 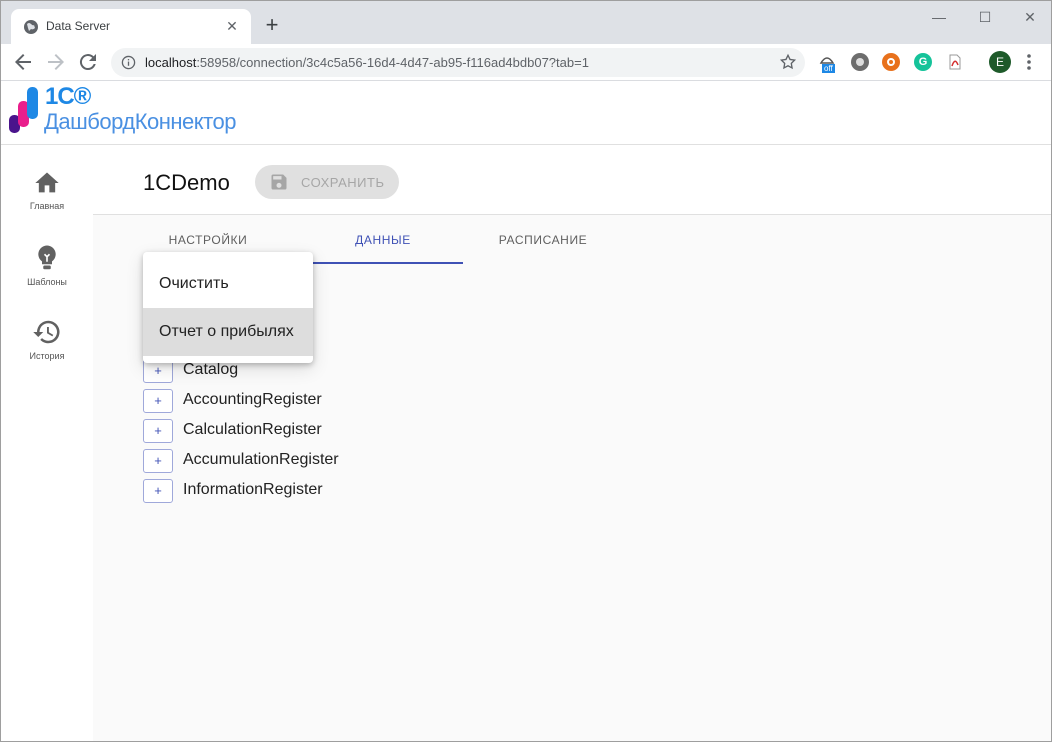 I want to click on title-bar: 1CDemo СОХРАНИТЬ, so click(x=572, y=180).